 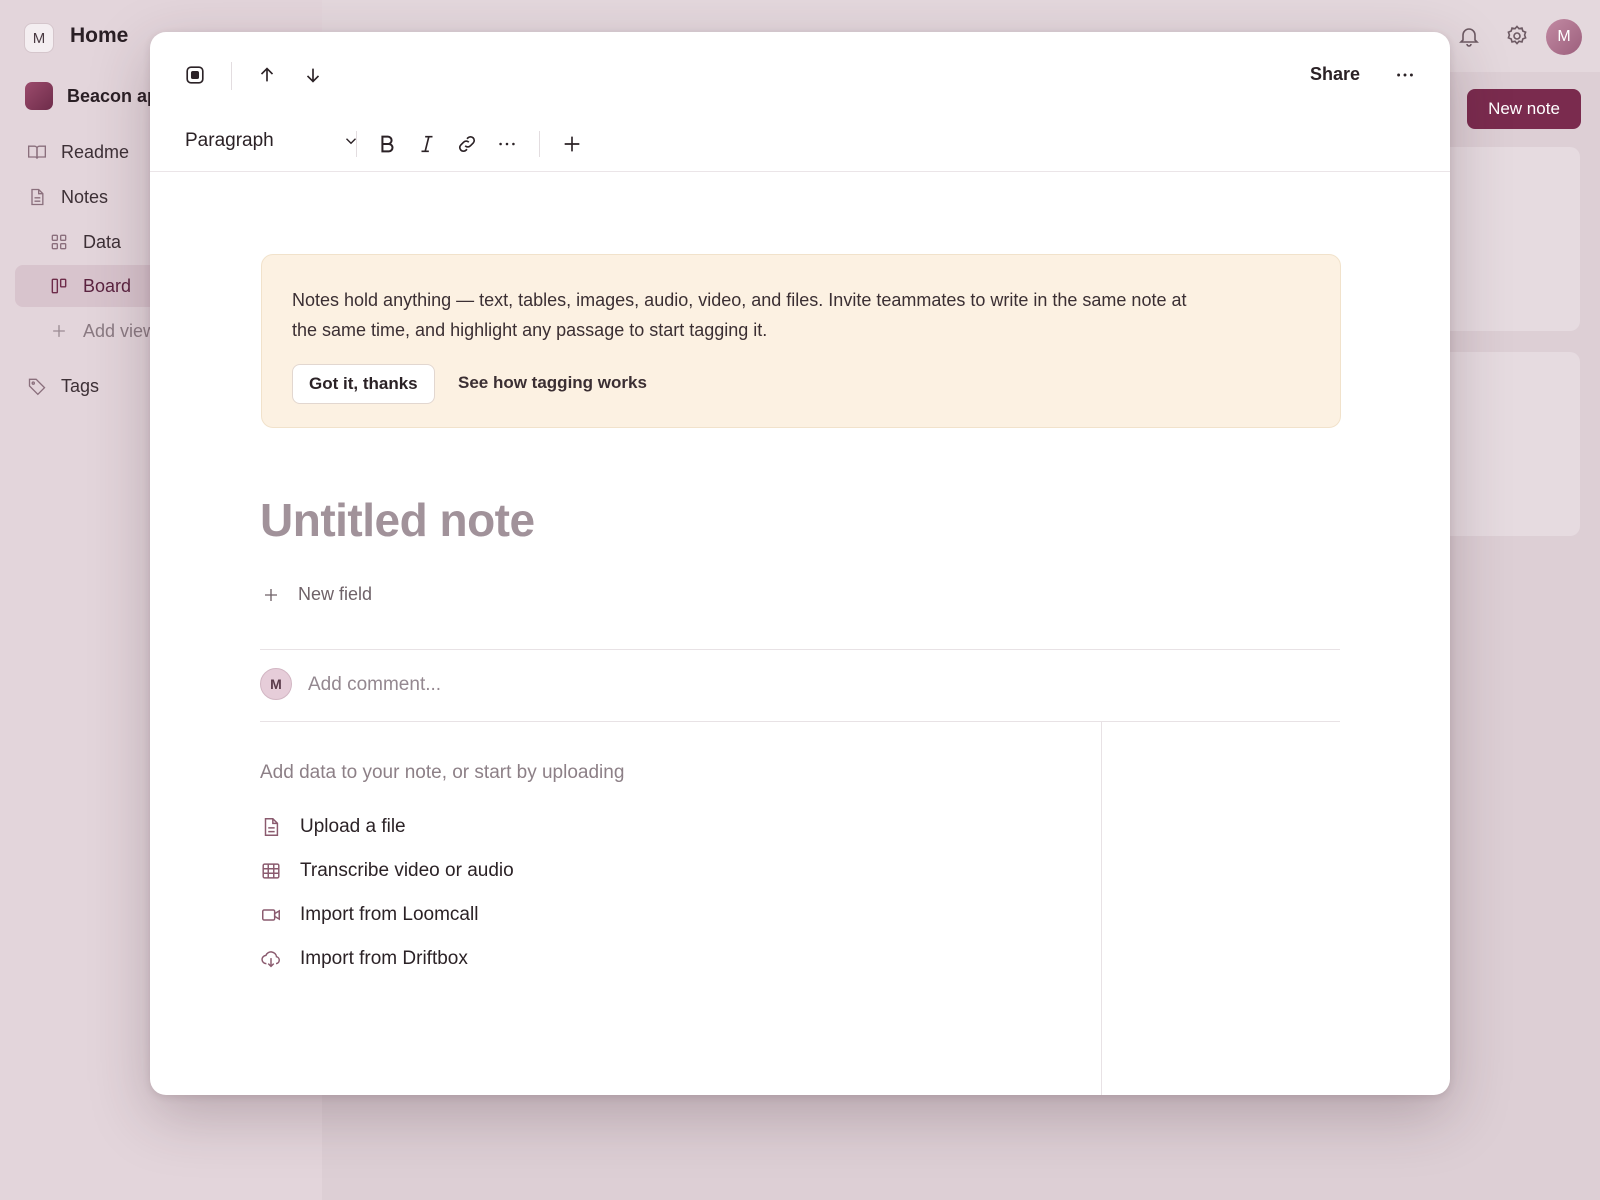 I want to click on expand-square-icon, so click(x=195, y=75).